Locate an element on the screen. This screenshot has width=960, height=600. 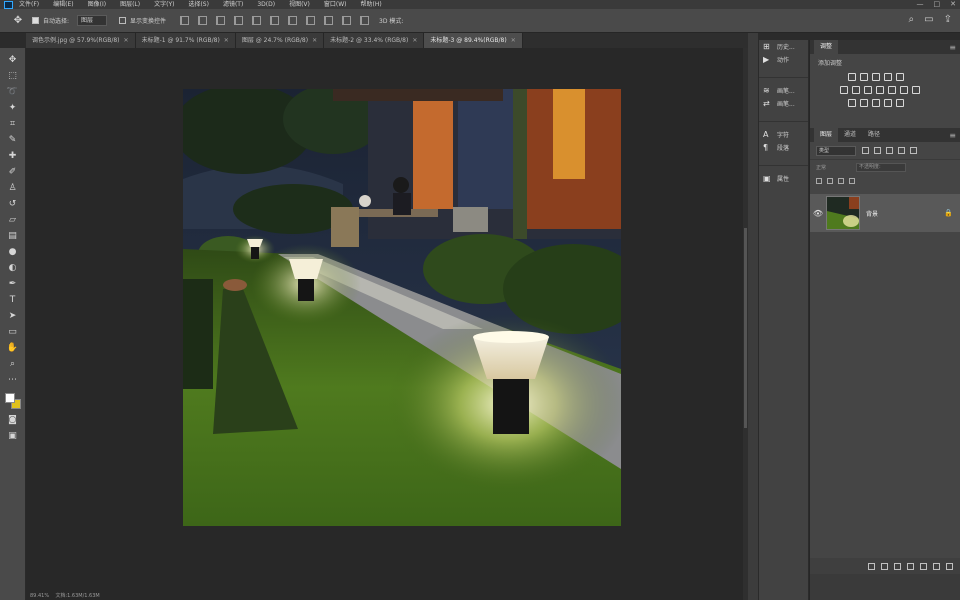
tab-adjustments: 调整 is located at coordinates (826, 47).